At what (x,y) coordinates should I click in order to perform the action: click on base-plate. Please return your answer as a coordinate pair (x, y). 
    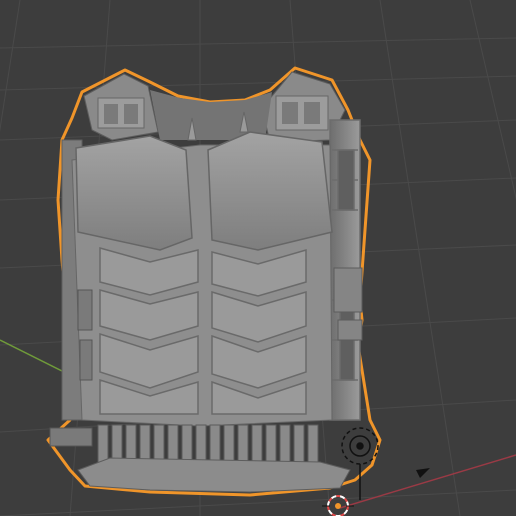
    Looking at the image, I should click on (214, 475).